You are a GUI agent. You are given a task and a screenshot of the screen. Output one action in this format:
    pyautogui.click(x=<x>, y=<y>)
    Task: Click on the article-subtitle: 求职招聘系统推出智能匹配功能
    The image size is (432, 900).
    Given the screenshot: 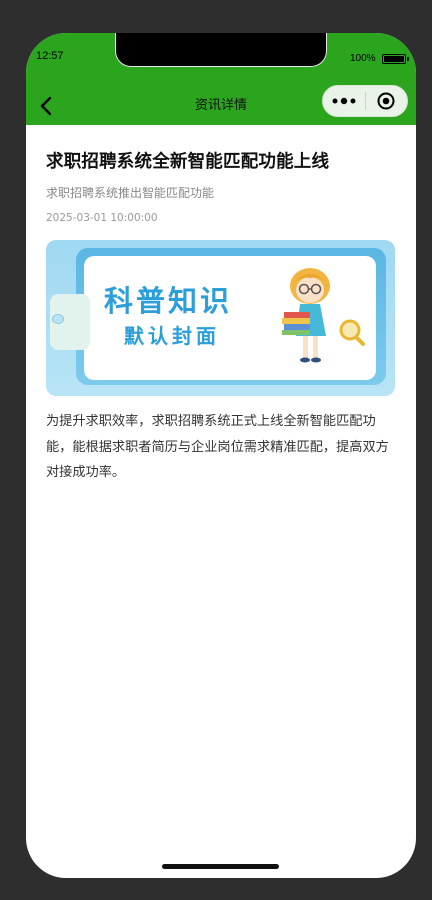 What is the action you would take?
    pyautogui.click(x=130, y=193)
    